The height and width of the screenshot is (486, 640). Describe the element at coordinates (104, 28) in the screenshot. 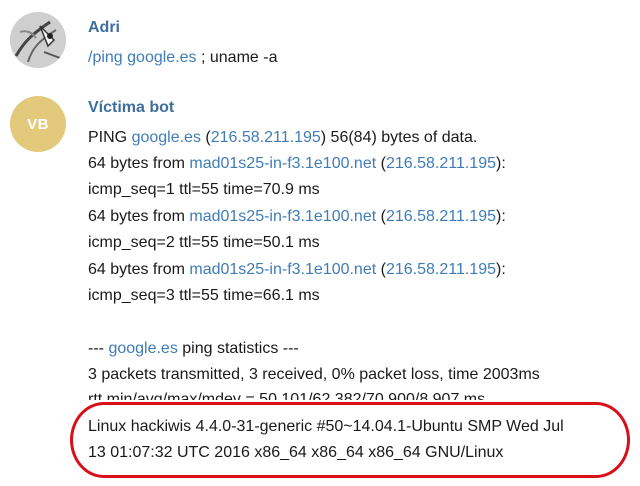

I see `sender-name: Adri` at that location.